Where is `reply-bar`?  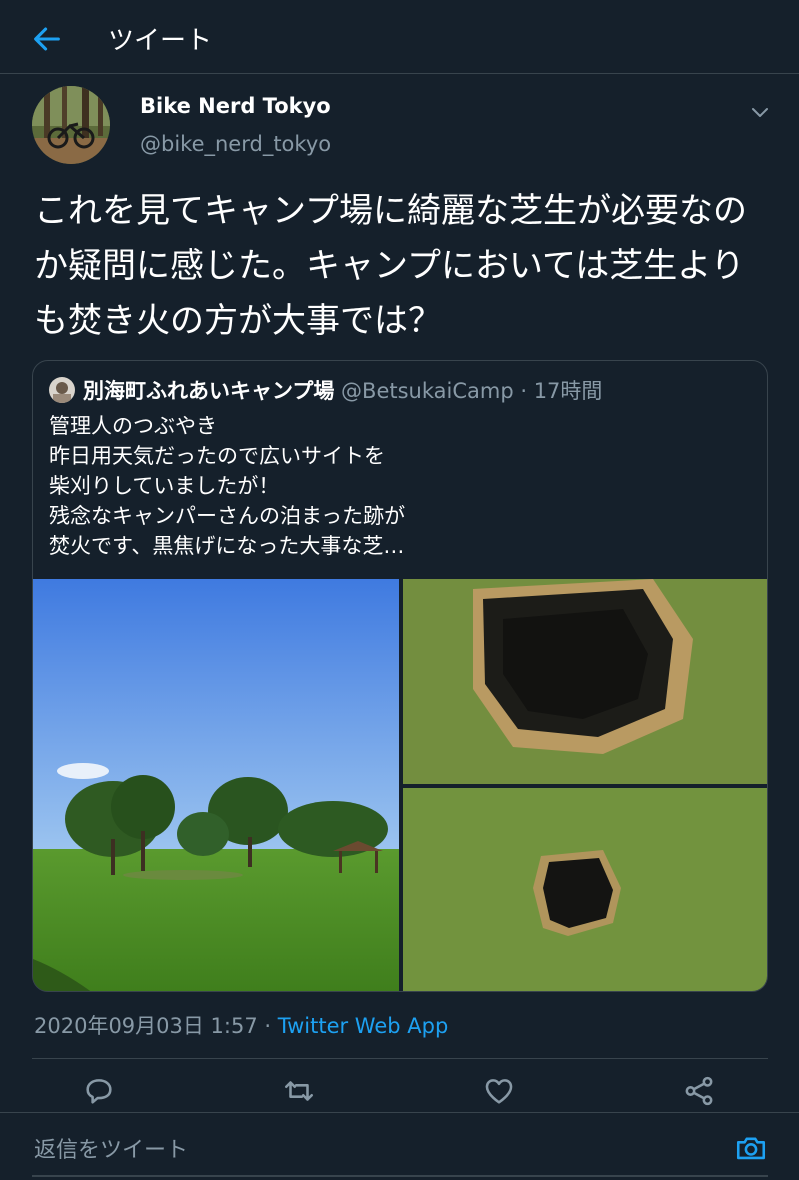
reply-bar is located at coordinates (399, 1146).